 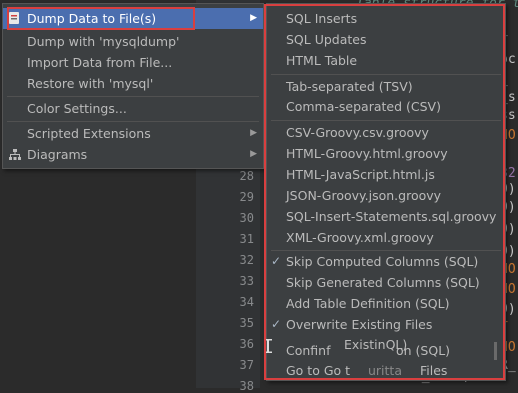 I want to click on line-number: 31, so click(x=246, y=239).